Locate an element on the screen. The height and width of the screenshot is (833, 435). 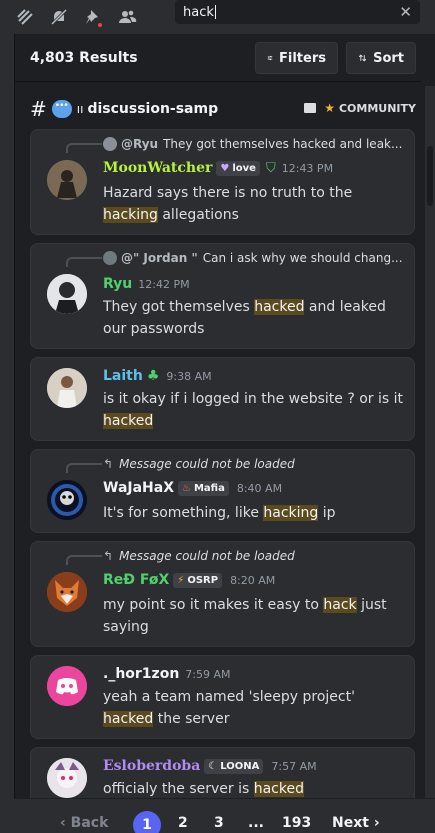
heart-icon: ♥ is located at coordinates (225, 168).